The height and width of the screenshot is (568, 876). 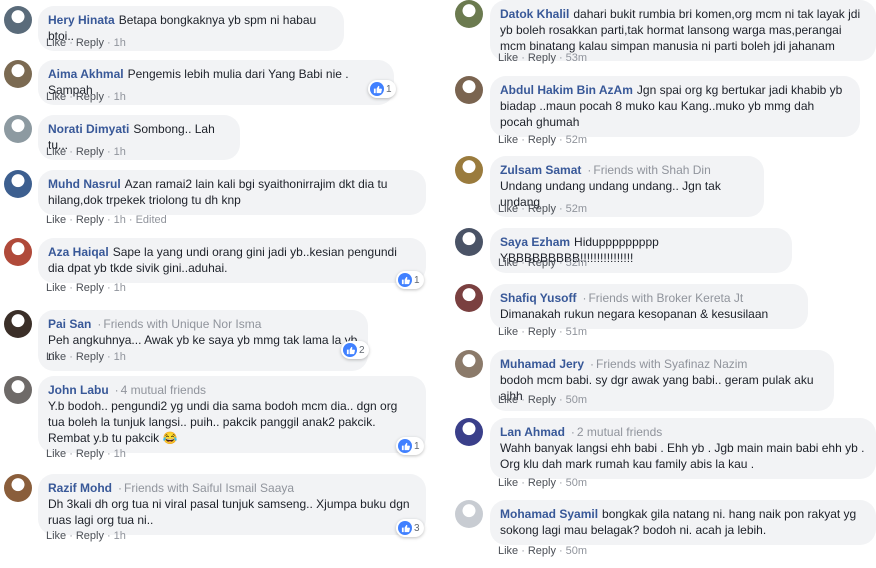 What do you see at coordinates (535, 242) in the screenshot?
I see `comment-author-link: Saya Ezham` at bounding box center [535, 242].